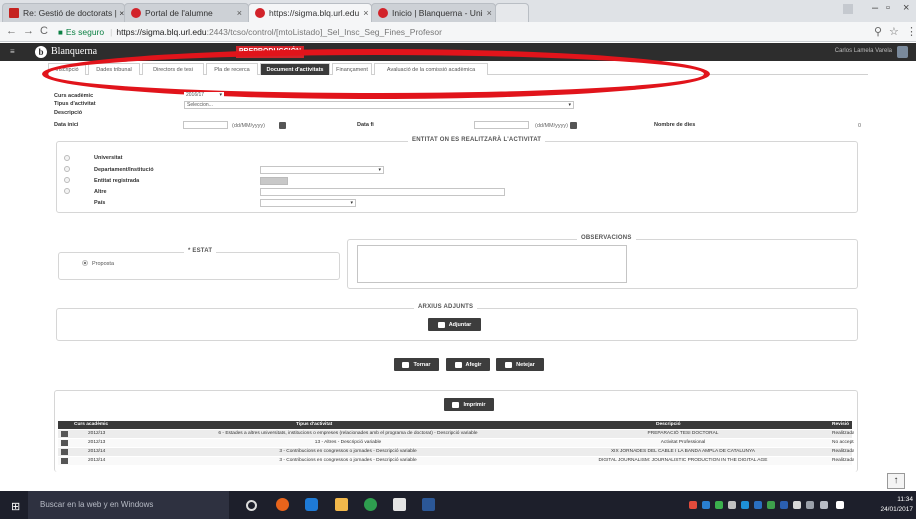  I want to click on imprimir-button: Imprimir, so click(469, 404).